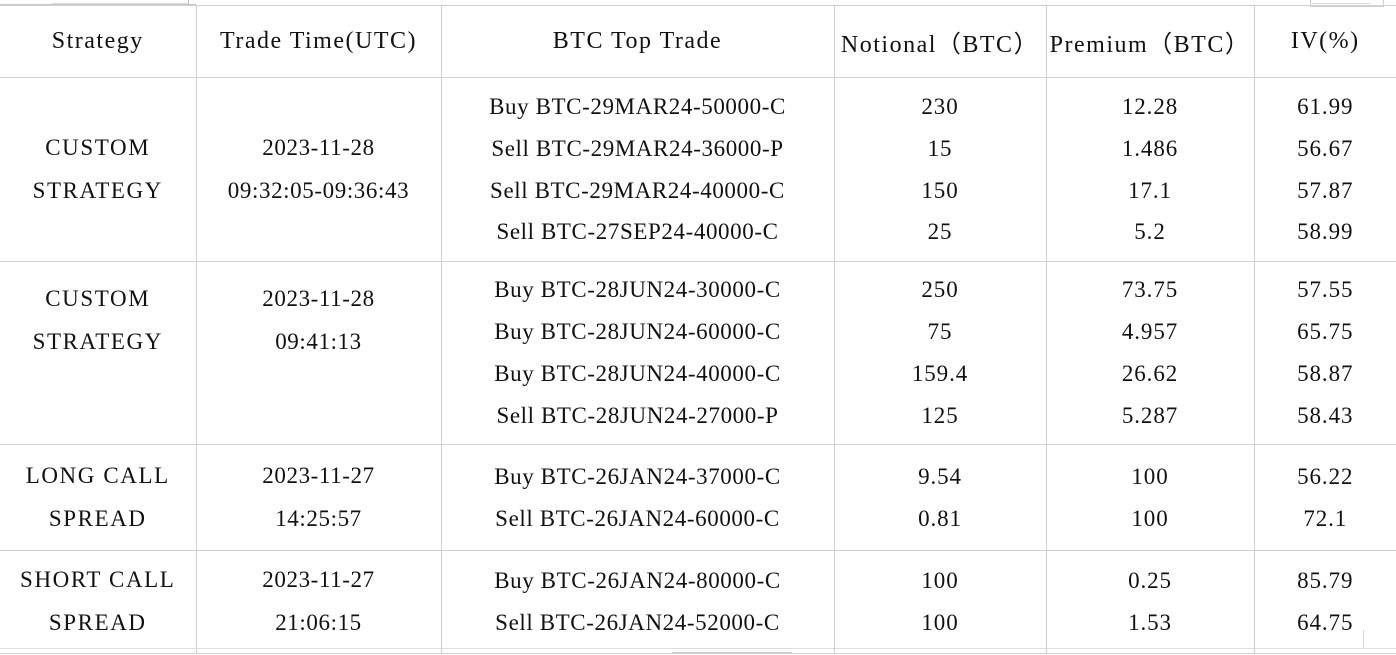 The height and width of the screenshot is (655, 1396). I want to click on strategy-line: STRATEGY, so click(97, 190).